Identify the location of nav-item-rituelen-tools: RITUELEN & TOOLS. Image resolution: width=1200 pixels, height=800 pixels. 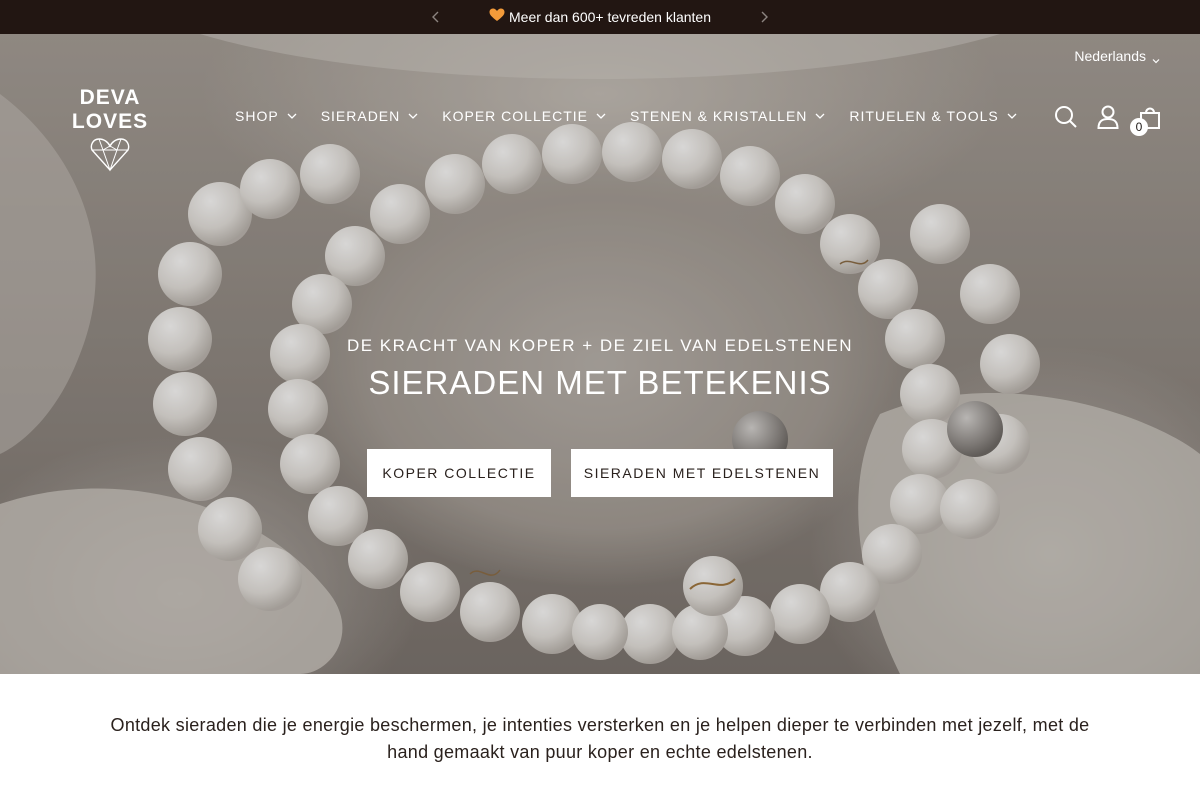
(933, 116).